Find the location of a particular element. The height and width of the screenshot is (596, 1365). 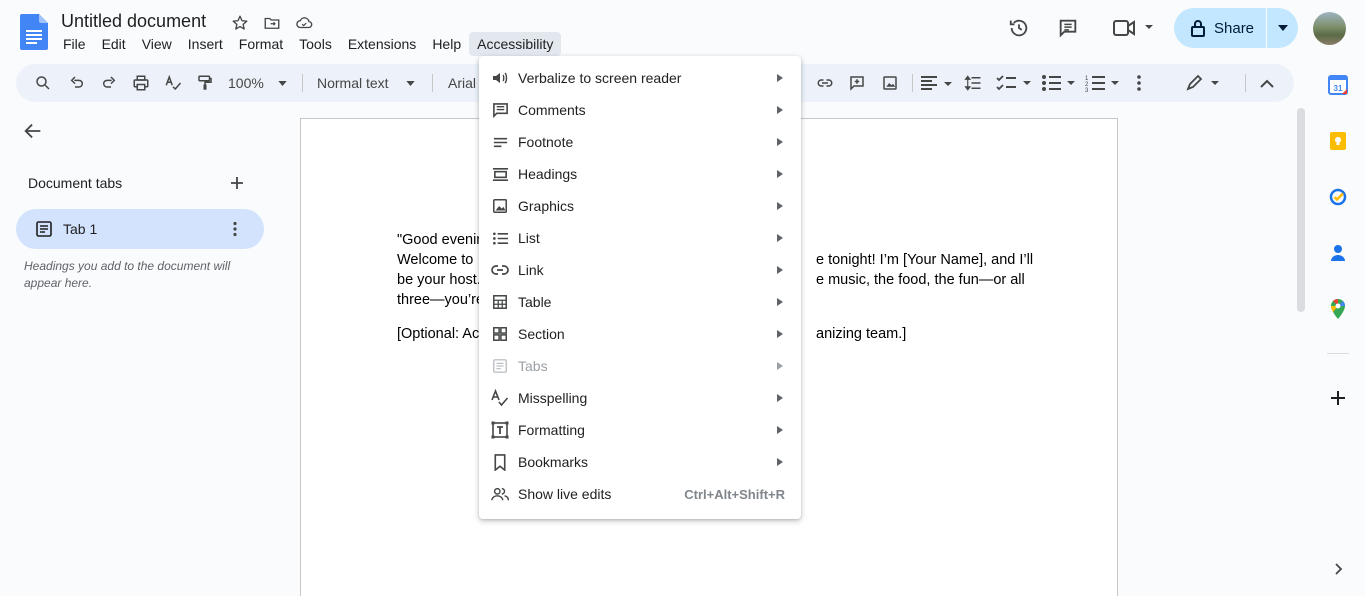

menu-item-verbalize: Verbalize to screen reader is located at coordinates (640, 78).